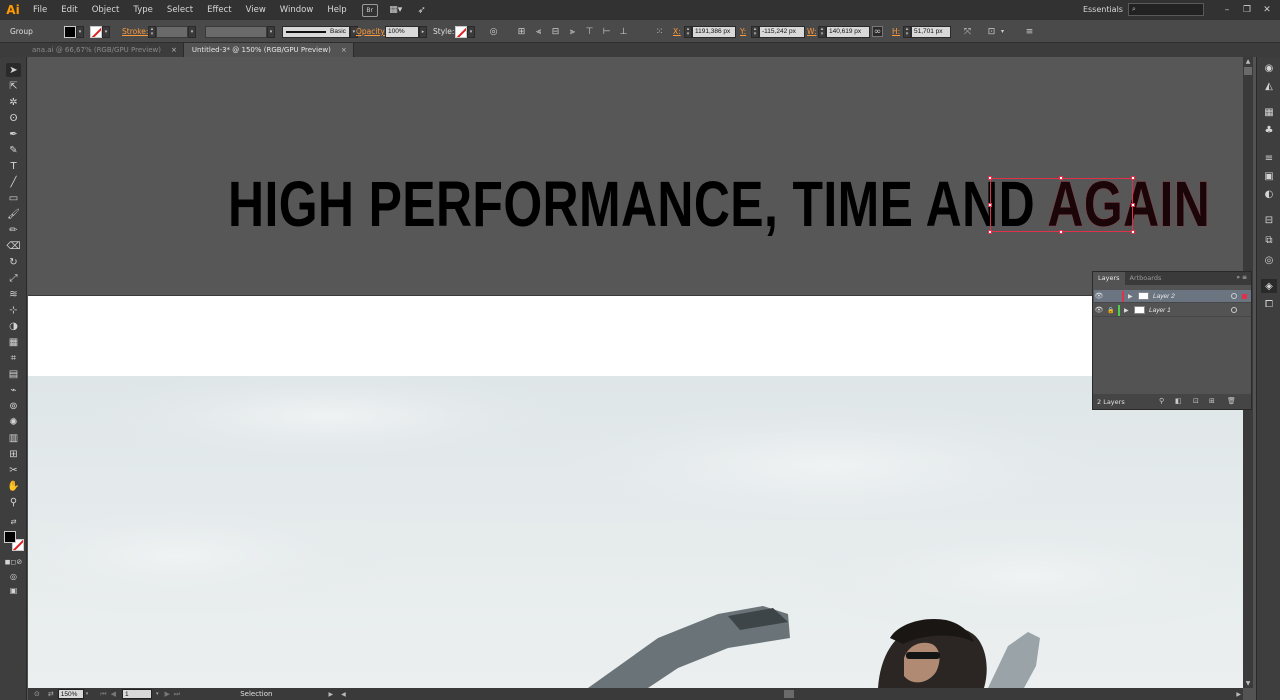 This screenshot has width=1280, height=700. Describe the element at coordinates (1029, 31) in the screenshot. I see `panel-menu-icon: ≡` at that location.